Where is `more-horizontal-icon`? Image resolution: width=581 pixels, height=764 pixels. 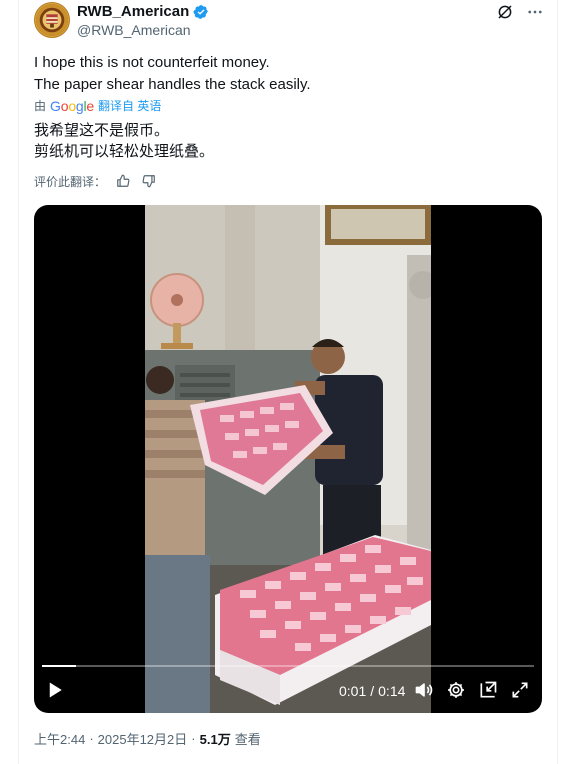 more-horizontal-icon is located at coordinates (535, 12).